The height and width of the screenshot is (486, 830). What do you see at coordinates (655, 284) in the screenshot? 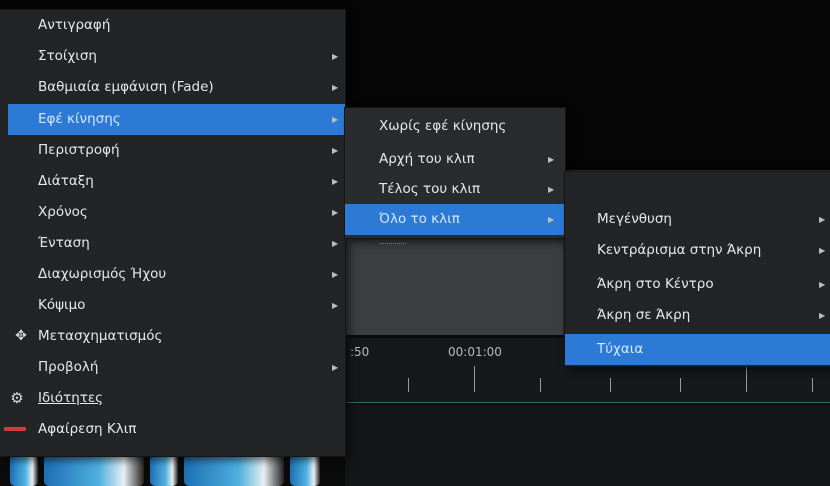
I see `menu-item-label: Άκρη στο Κέντρο` at bounding box center [655, 284].